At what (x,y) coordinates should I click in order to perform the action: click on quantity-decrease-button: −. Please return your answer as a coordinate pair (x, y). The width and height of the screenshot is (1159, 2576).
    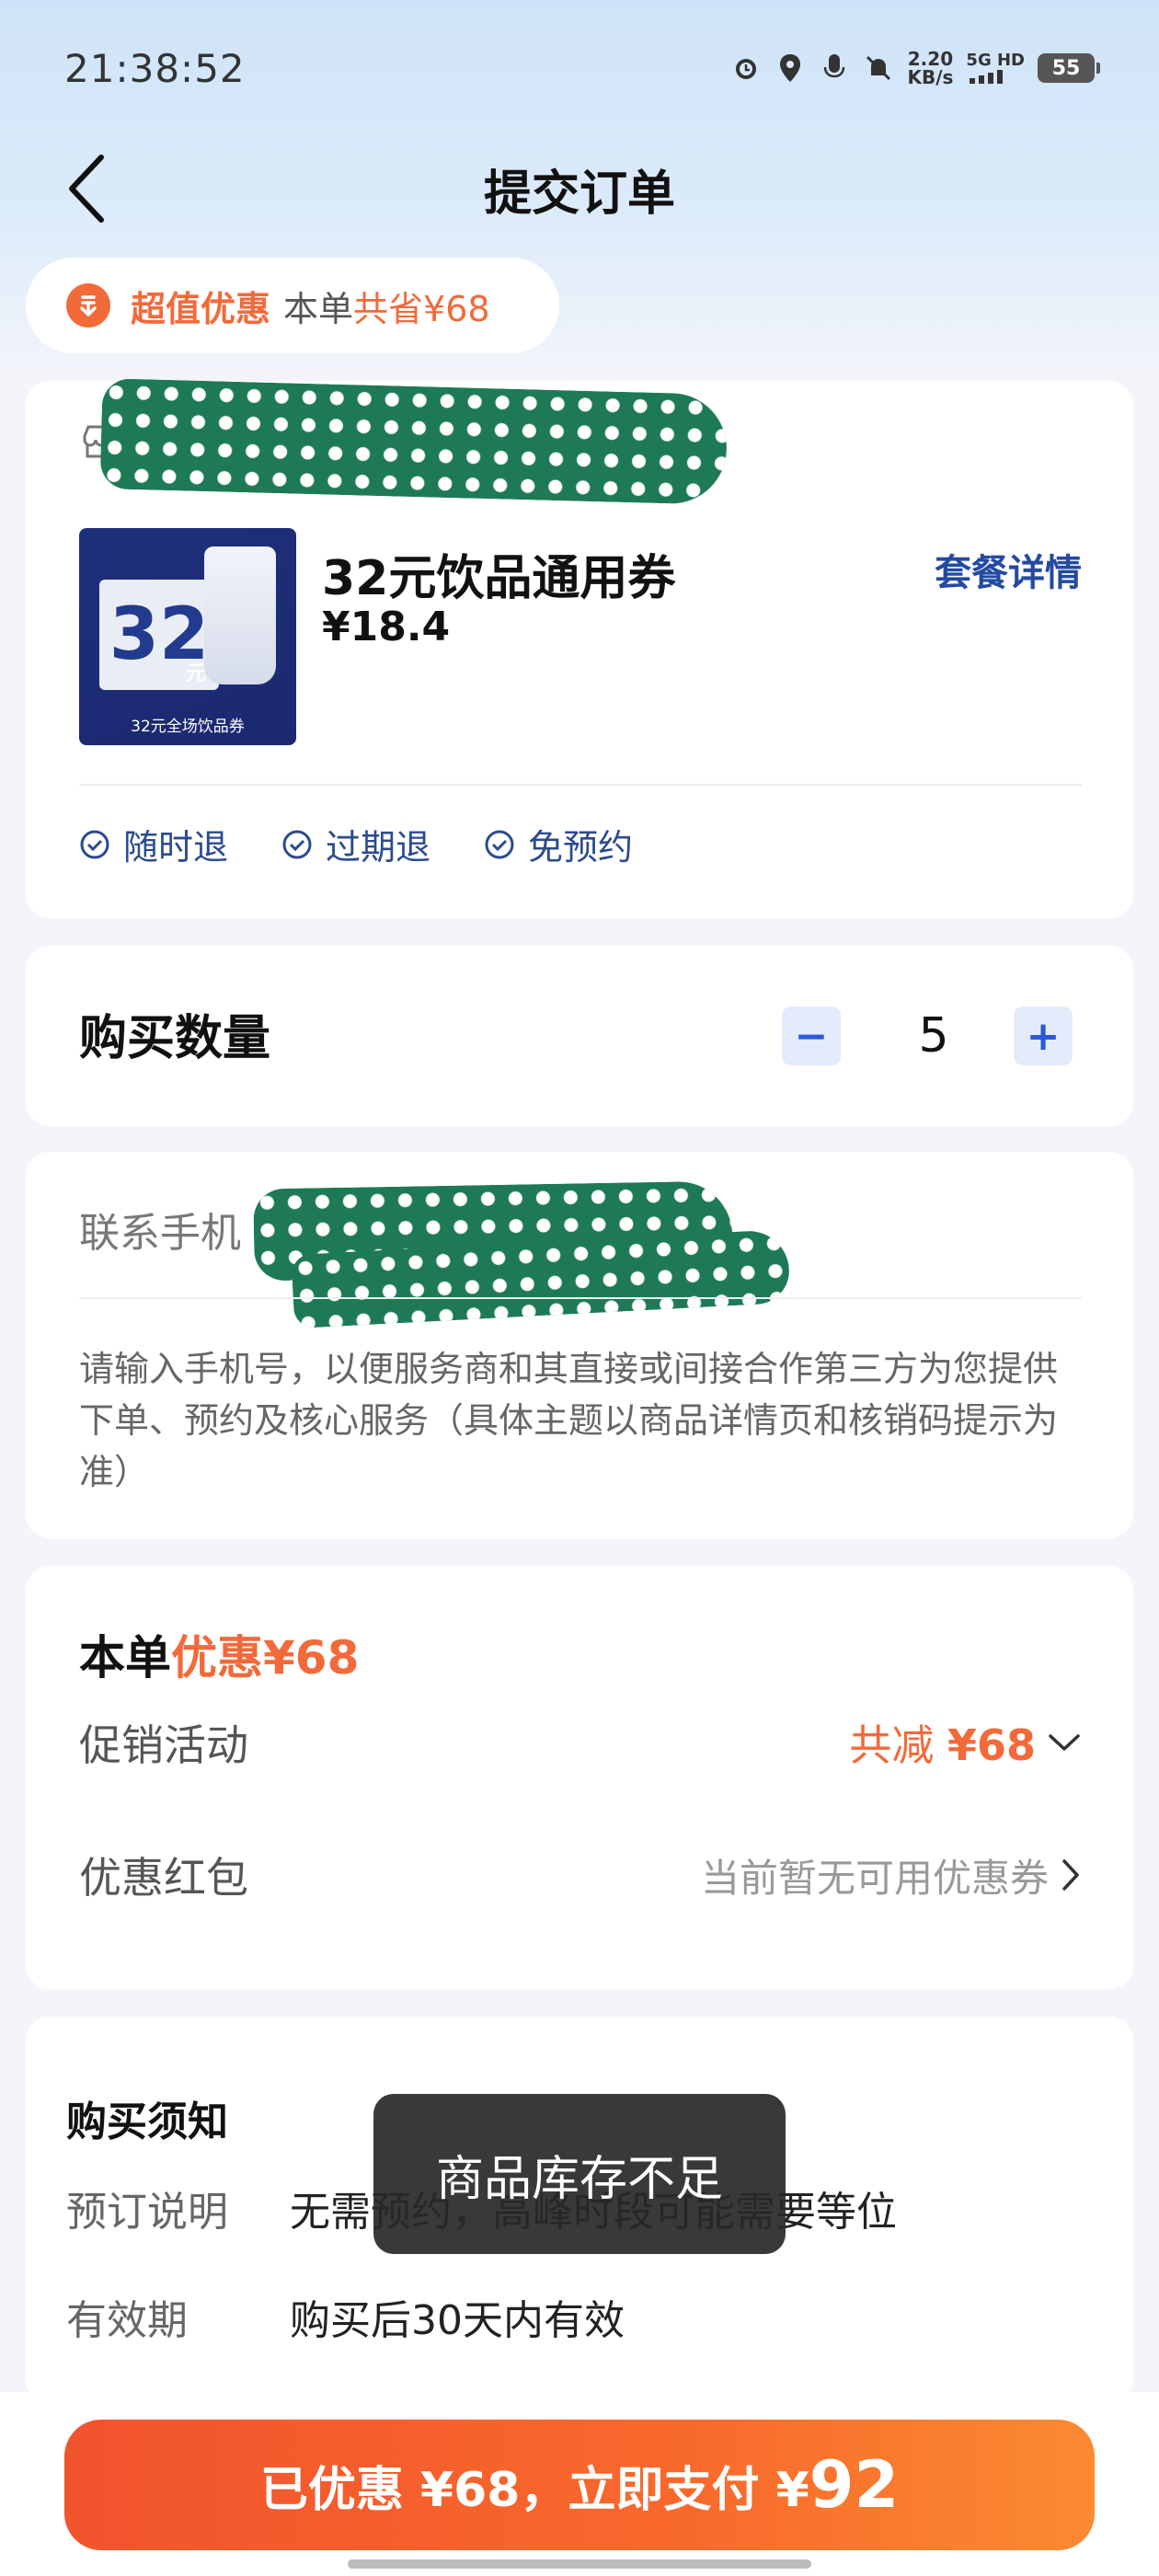
    Looking at the image, I should click on (811, 1035).